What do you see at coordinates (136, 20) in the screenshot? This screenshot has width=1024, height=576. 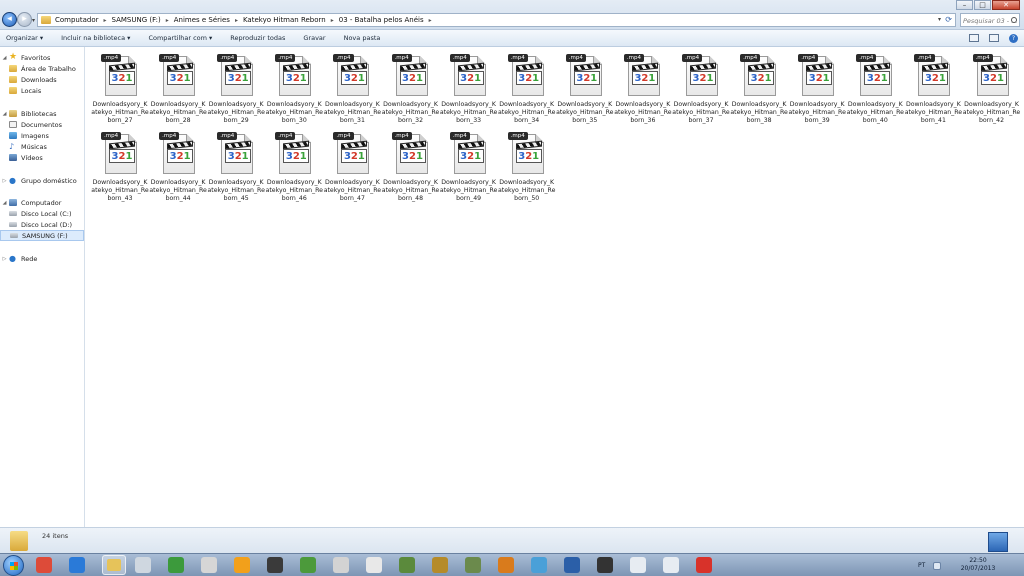 I see `breadcrumb-item: SAMSUNG (F:)` at bounding box center [136, 20].